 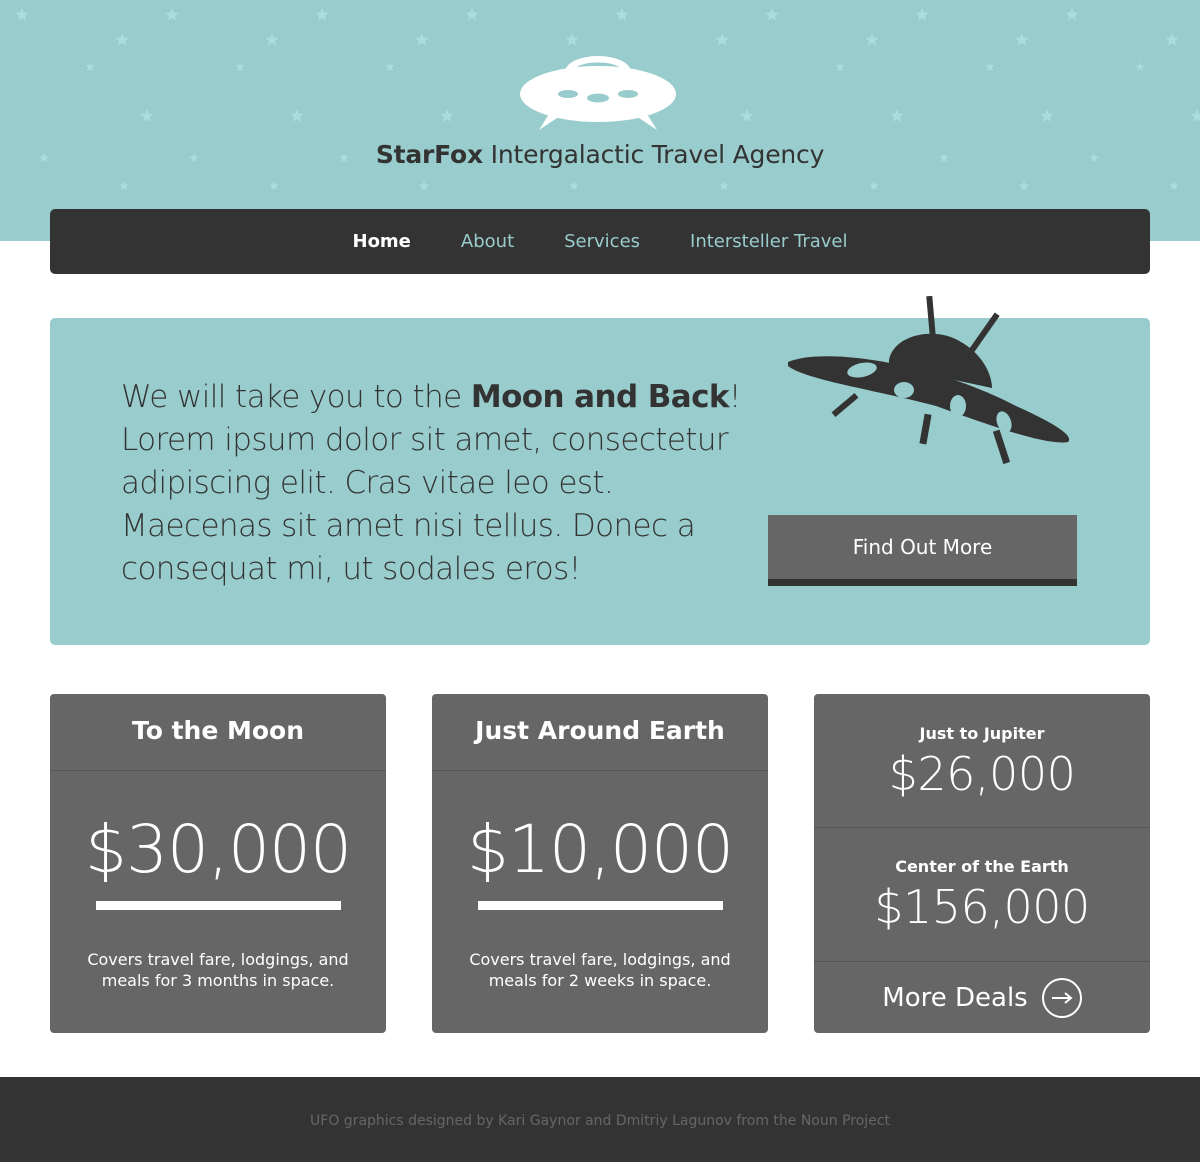 I want to click on pricing-card-price: $10,000, so click(x=600, y=849).